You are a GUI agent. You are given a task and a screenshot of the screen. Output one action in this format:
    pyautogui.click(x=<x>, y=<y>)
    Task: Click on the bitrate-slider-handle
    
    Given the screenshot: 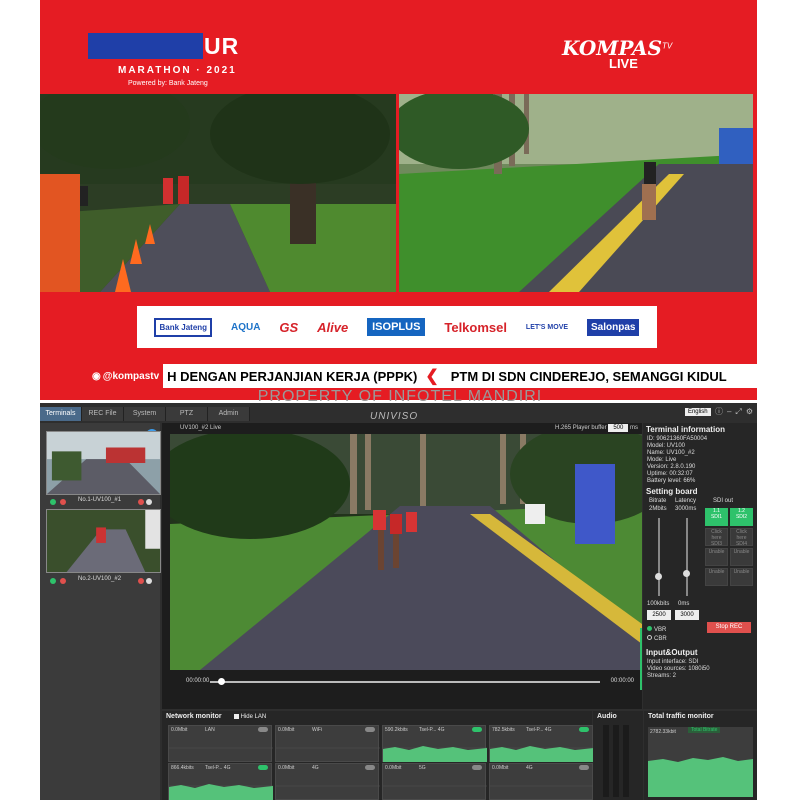 What is the action you would take?
    pyautogui.click(x=658, y=576)
    